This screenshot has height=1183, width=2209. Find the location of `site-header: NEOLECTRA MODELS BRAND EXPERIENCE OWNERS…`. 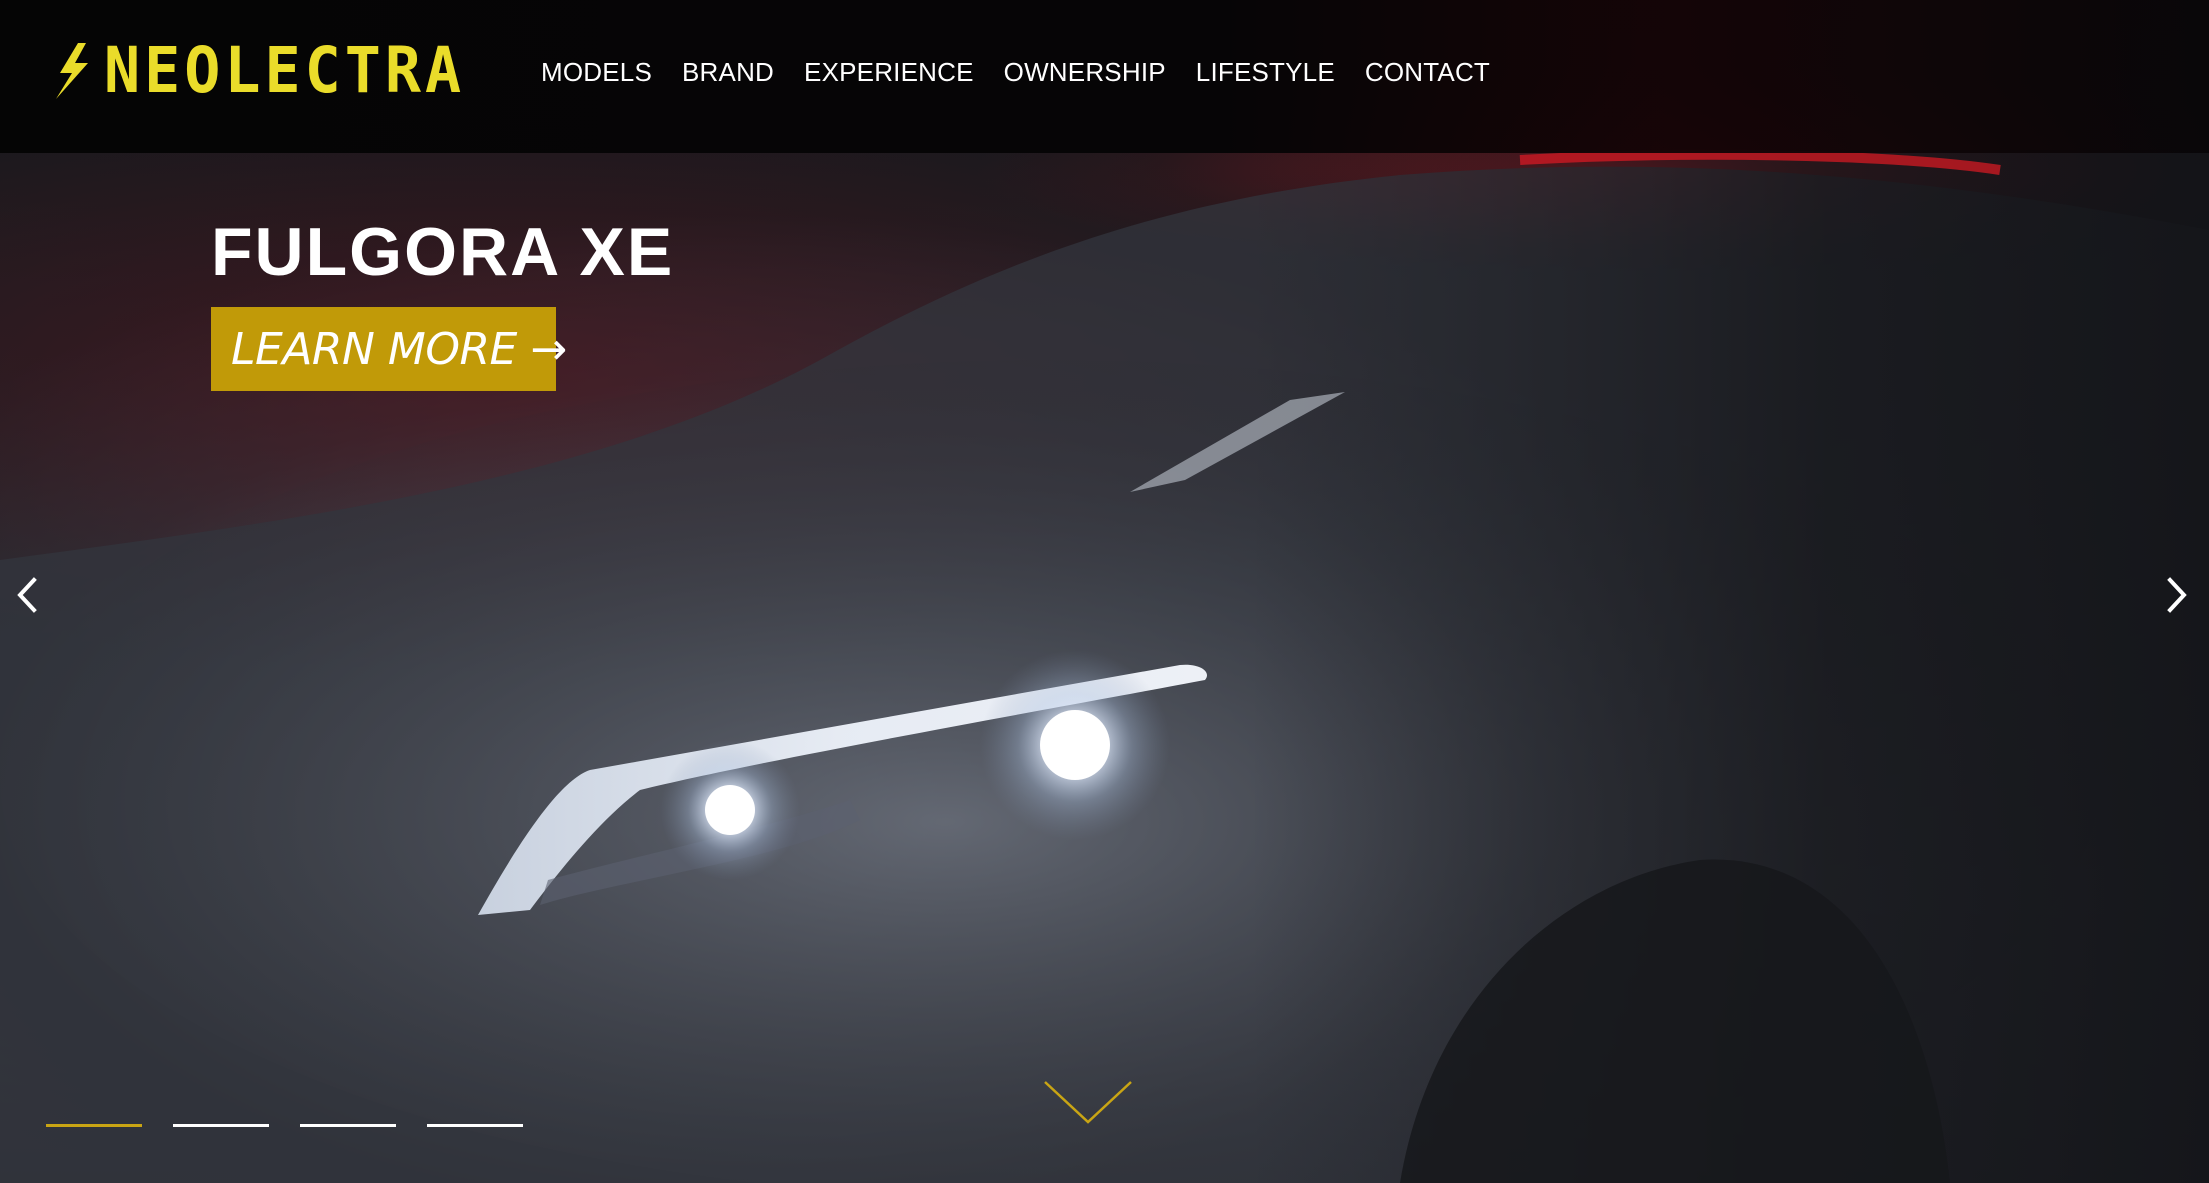

site-header: NEOLECTRA MODELS BRAND EXPERIENCE OWNERS… is located at coordinates (1104, 76).